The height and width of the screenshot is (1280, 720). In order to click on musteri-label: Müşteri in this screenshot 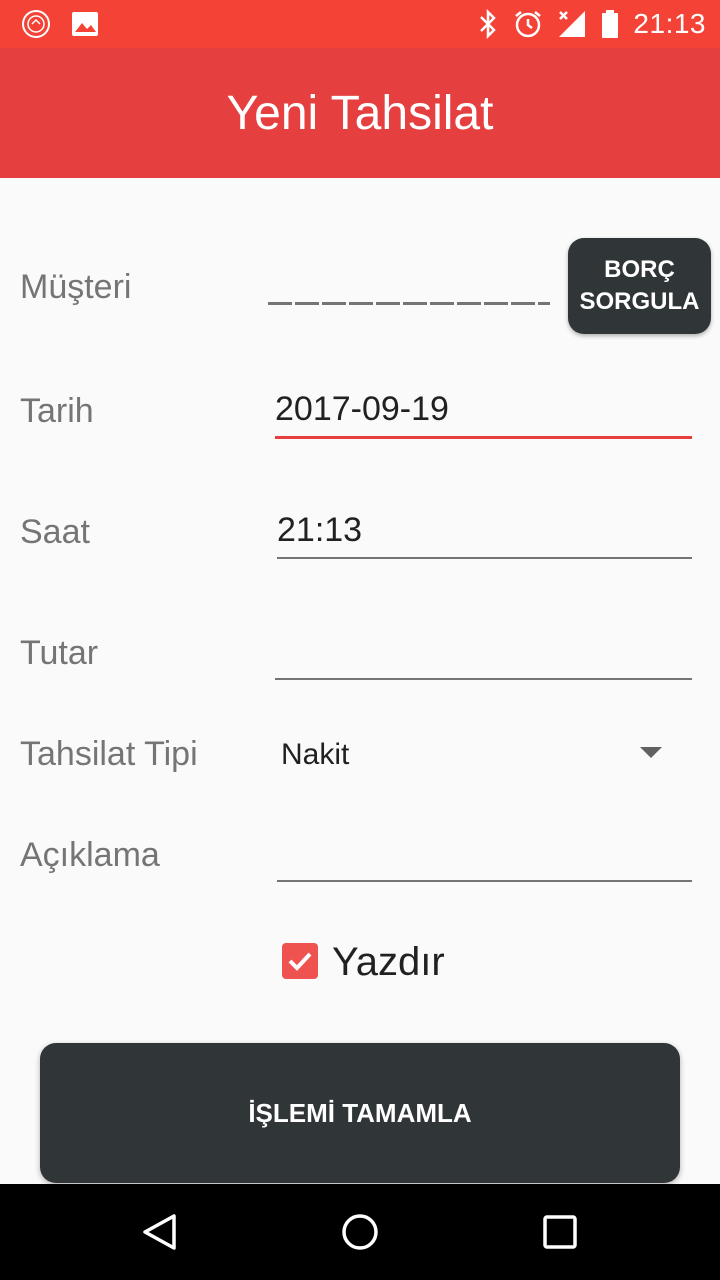, I will do `click(76, 287)`.